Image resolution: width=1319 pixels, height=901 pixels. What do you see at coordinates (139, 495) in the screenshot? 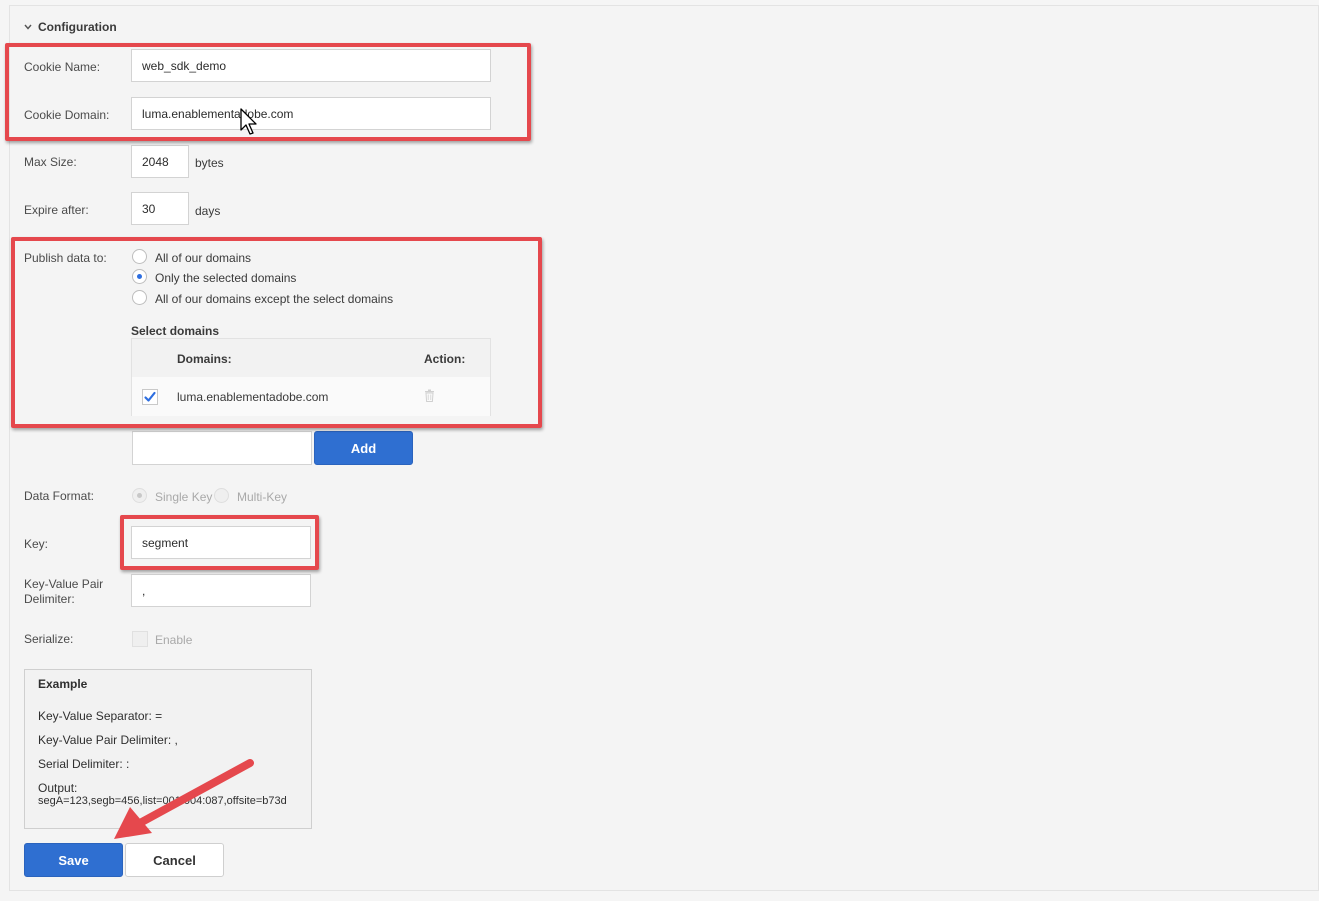
I see `radio-single-key` at bounding box center [139, 495].